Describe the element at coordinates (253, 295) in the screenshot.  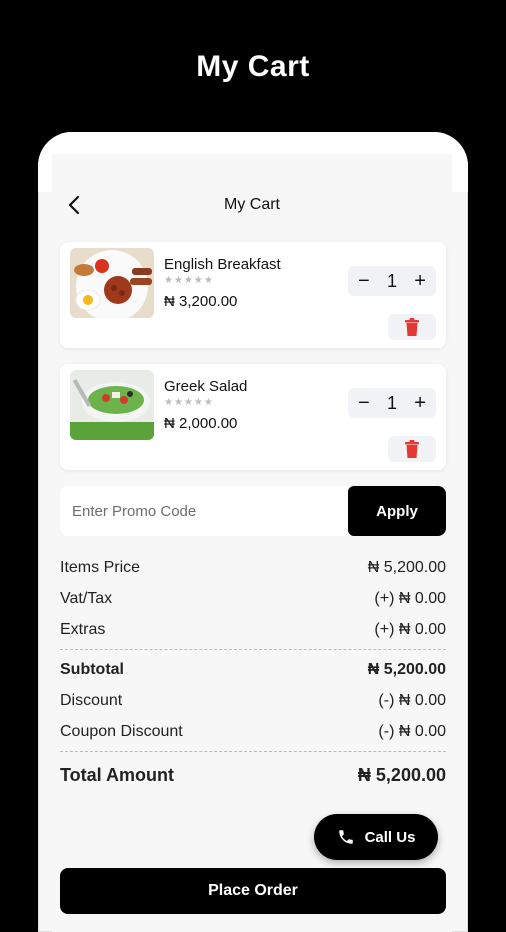
I see `cart-item-english-breakfast: English Breakfast ★★★★★ ₦ 3,200.00 − 1 +` at that location.